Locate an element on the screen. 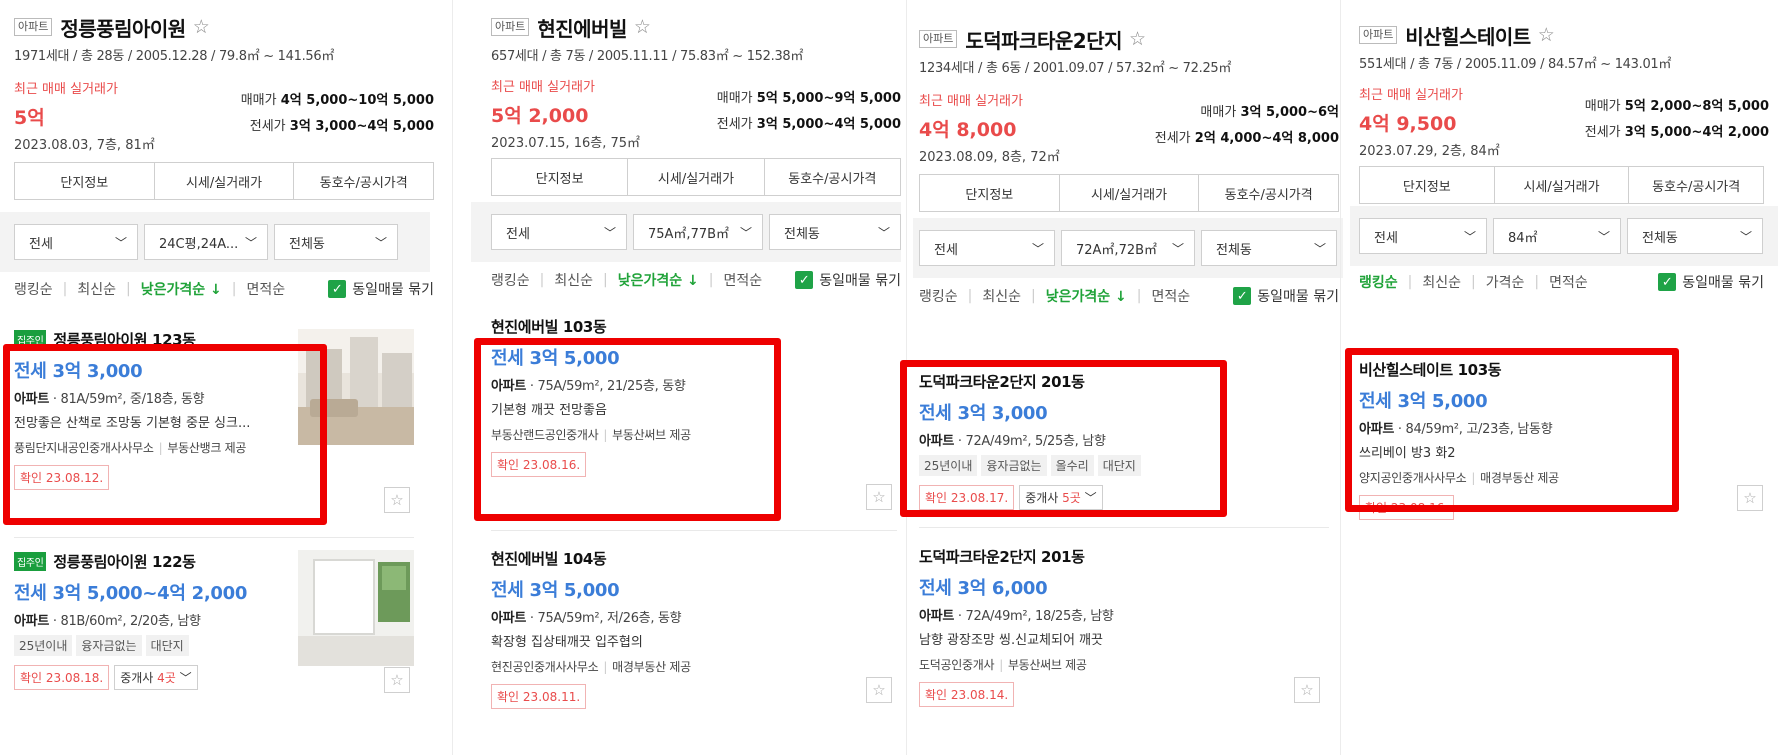 This screenshot has height=755, width=1778. complex-tabs: 단지정보 시세/실거래가 동호수/공시가격 is located at coordinates (1561, 185).